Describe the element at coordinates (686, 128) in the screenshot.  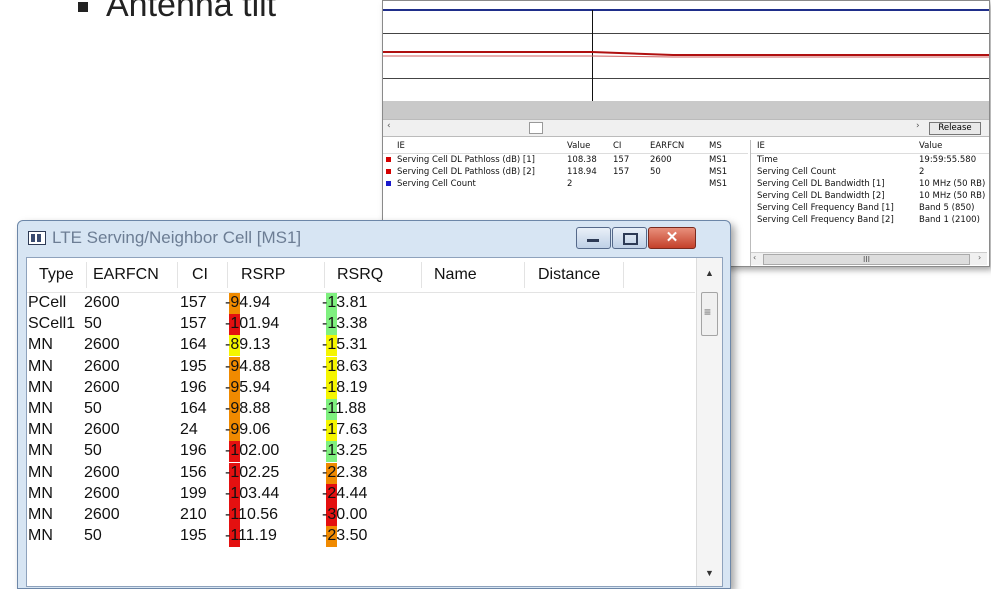
I see `chart-horizontal-scrollbar: ‹ › Release` at that location.